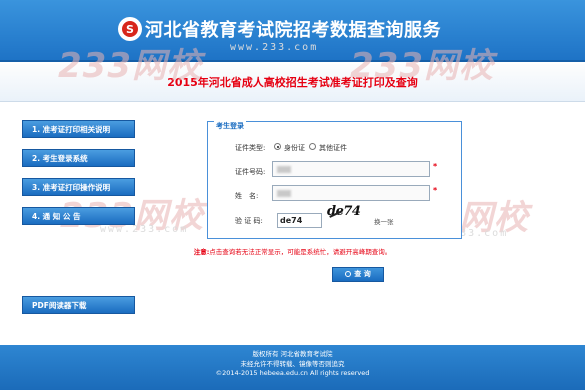 This screenshot has height=390, width=585. I want to click on captcha-input: de74, so click(299, 220).